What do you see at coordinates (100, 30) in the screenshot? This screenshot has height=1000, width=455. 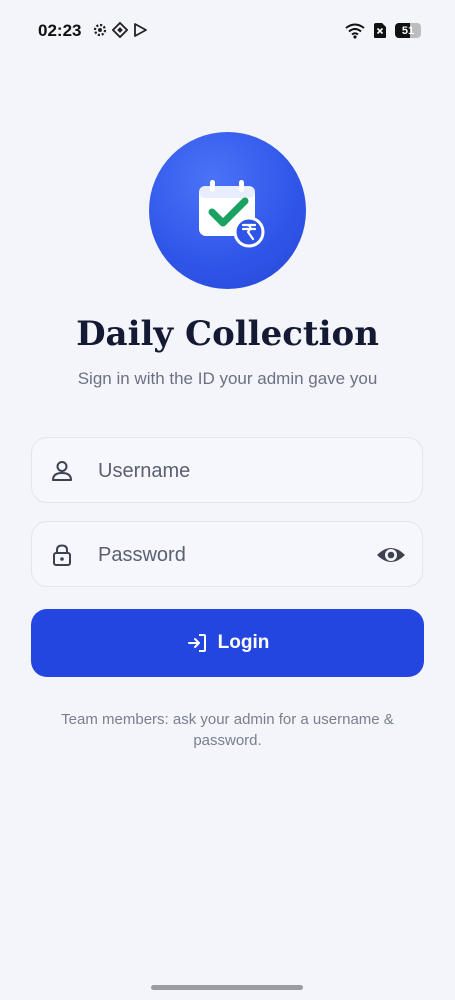 I see `settings-icon` at bounding box center [100, 30].